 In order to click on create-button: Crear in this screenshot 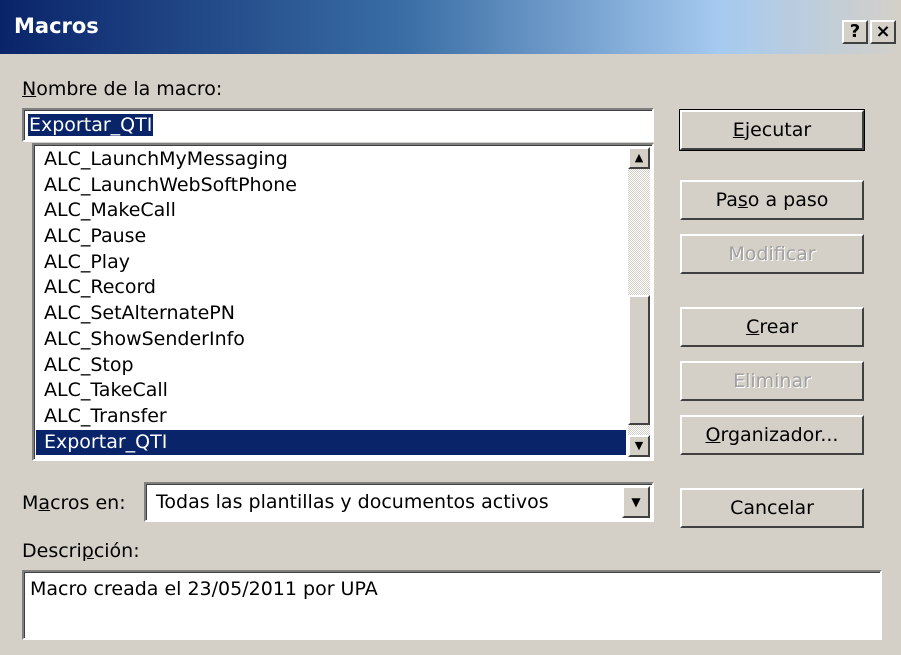, I will do `click(772, 327)`.